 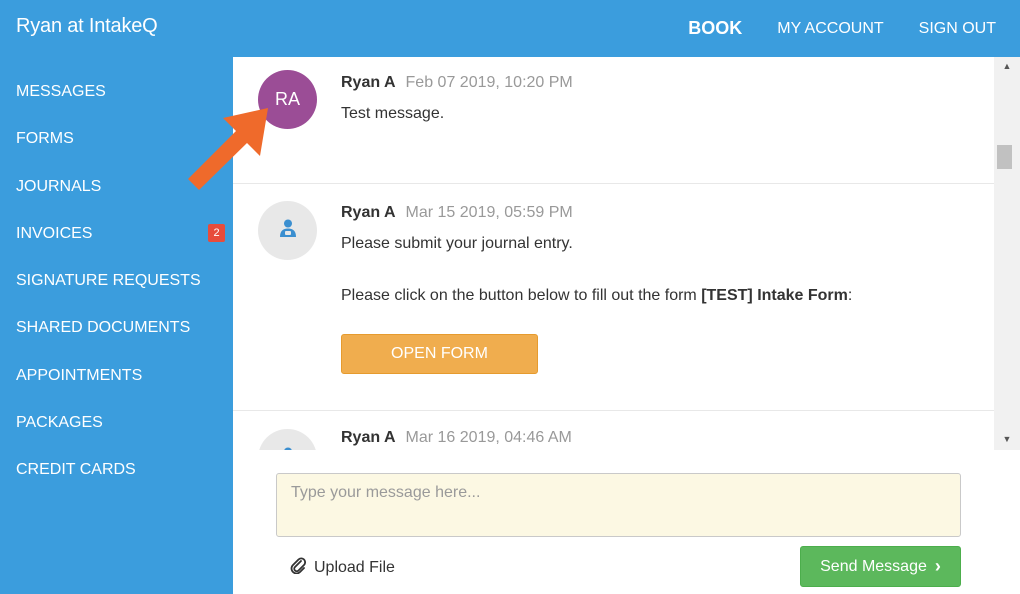 I want to click on form-name: [TEST] Intake Form, so click(x=774, y=295).